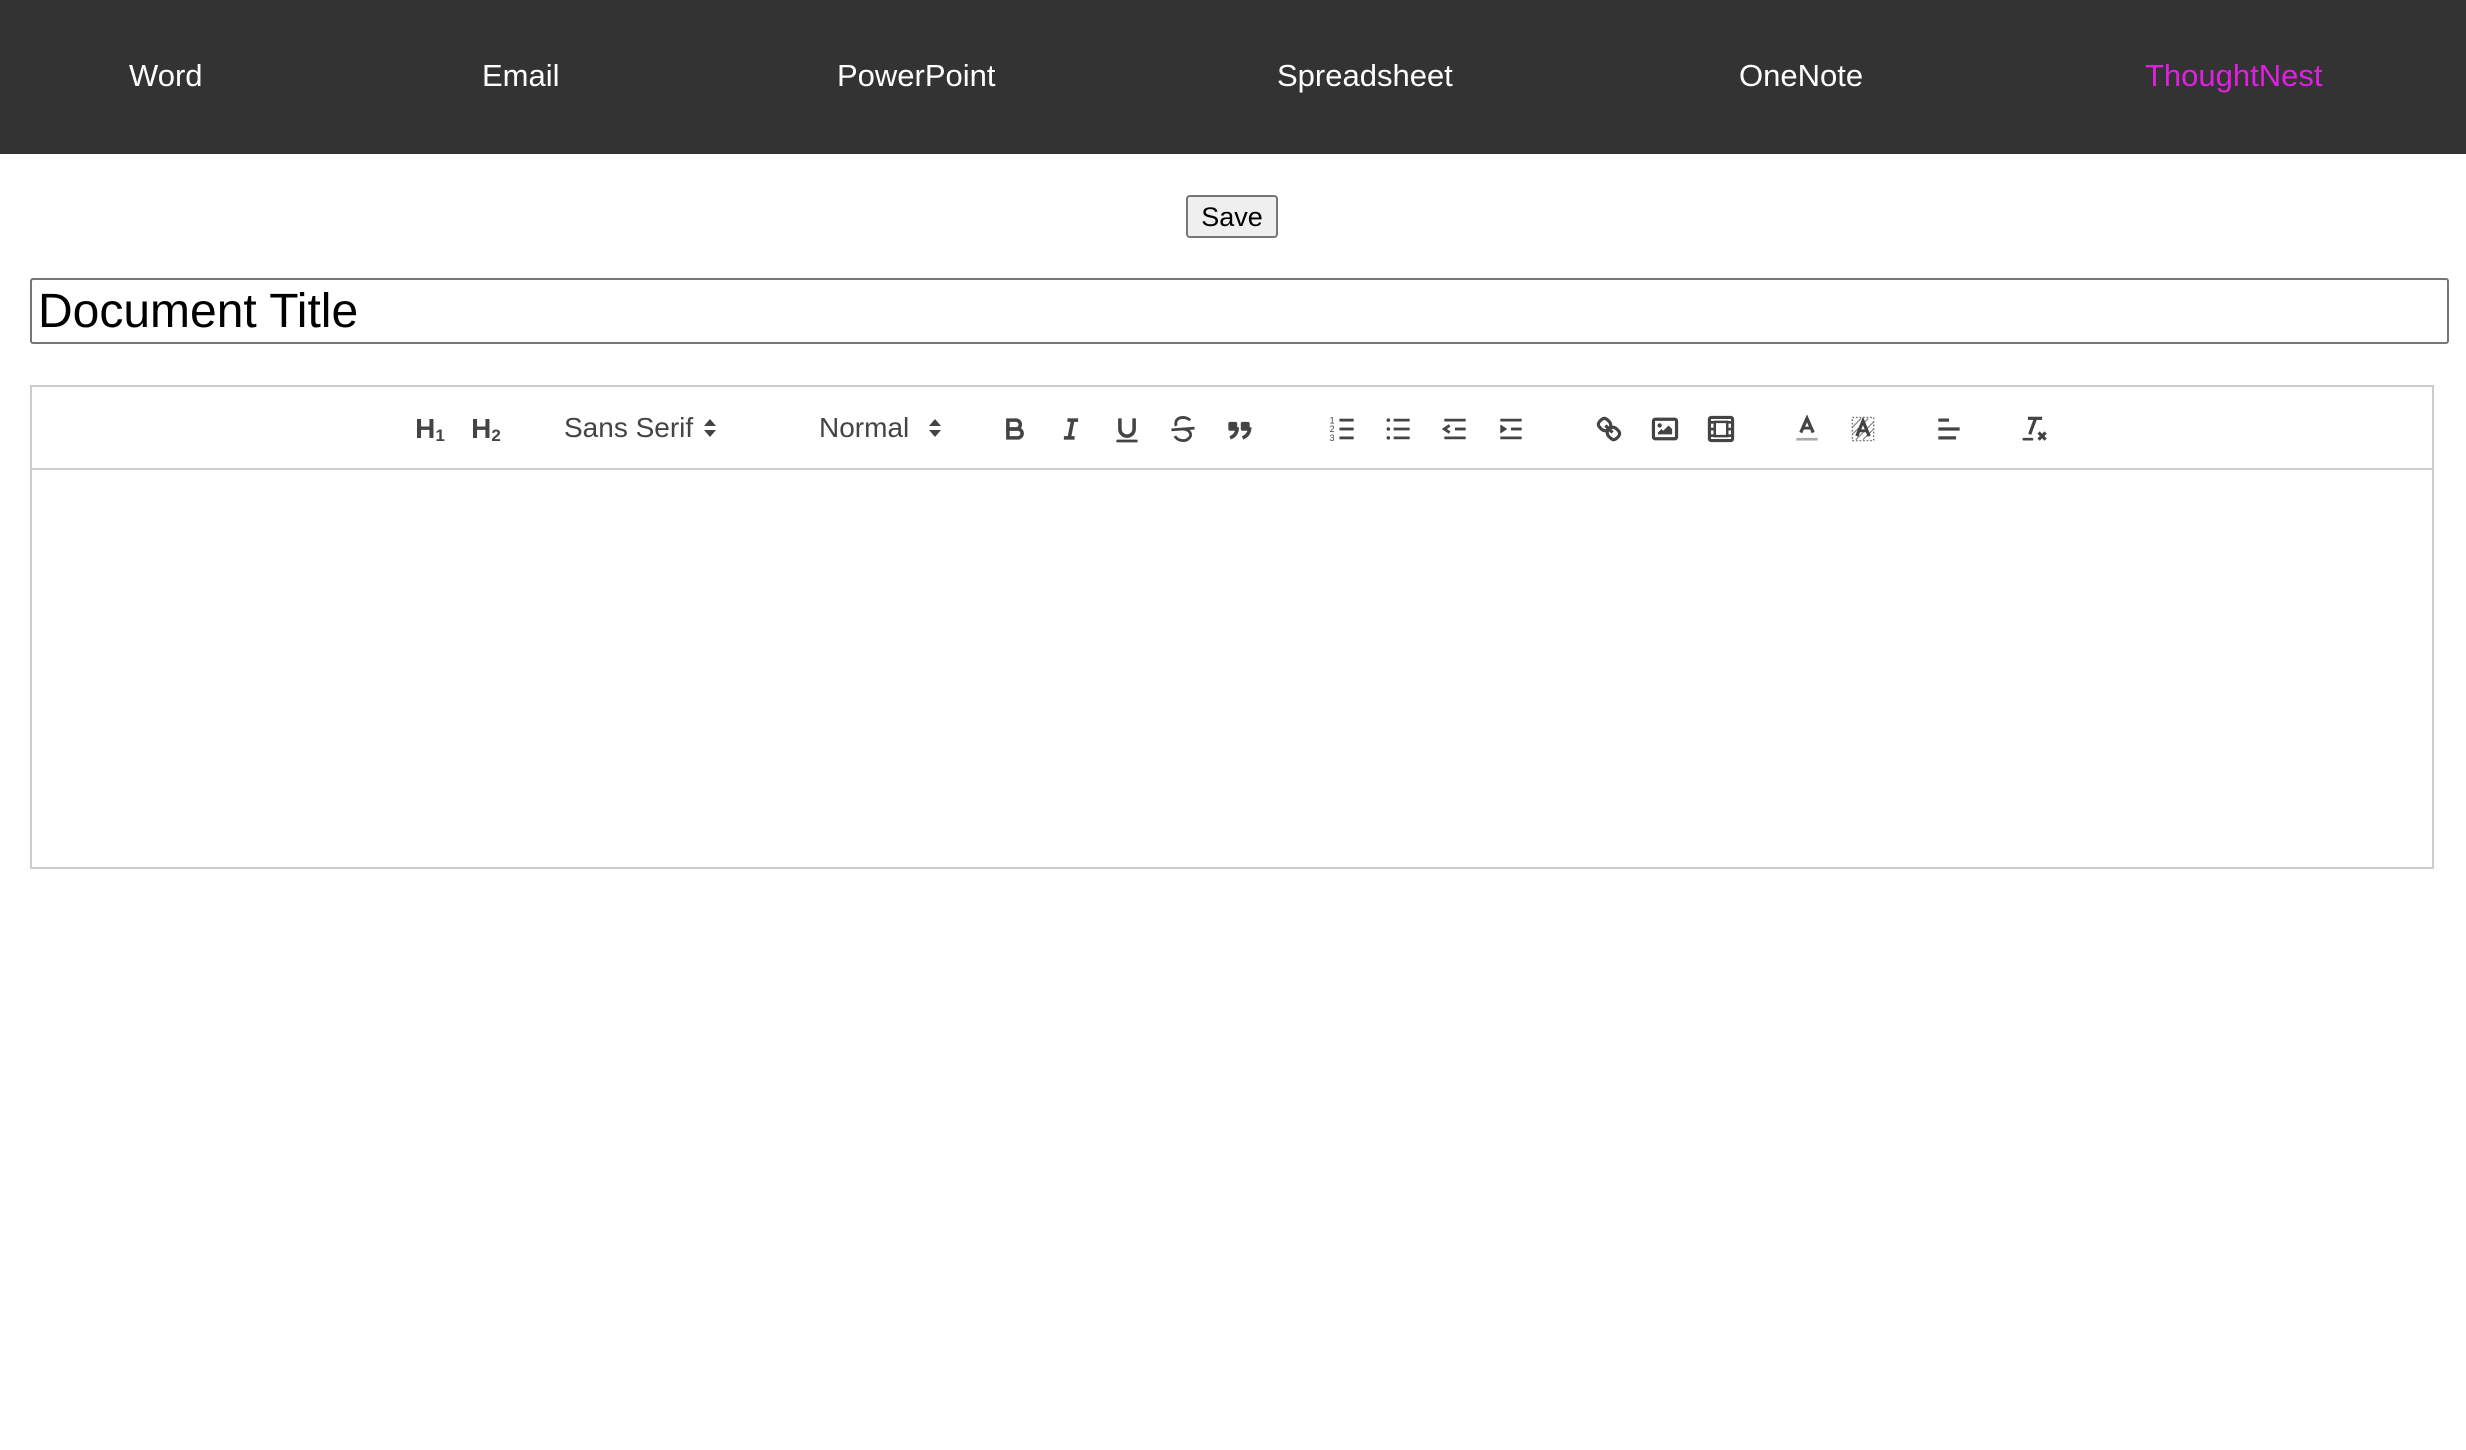 The image size is (2466, 1450). What do you see at coordinates (2234, 76) in the screenshot?
I see `nav-item-thoughtnest: ThoughtNest` at bounding box center [2234, 76].